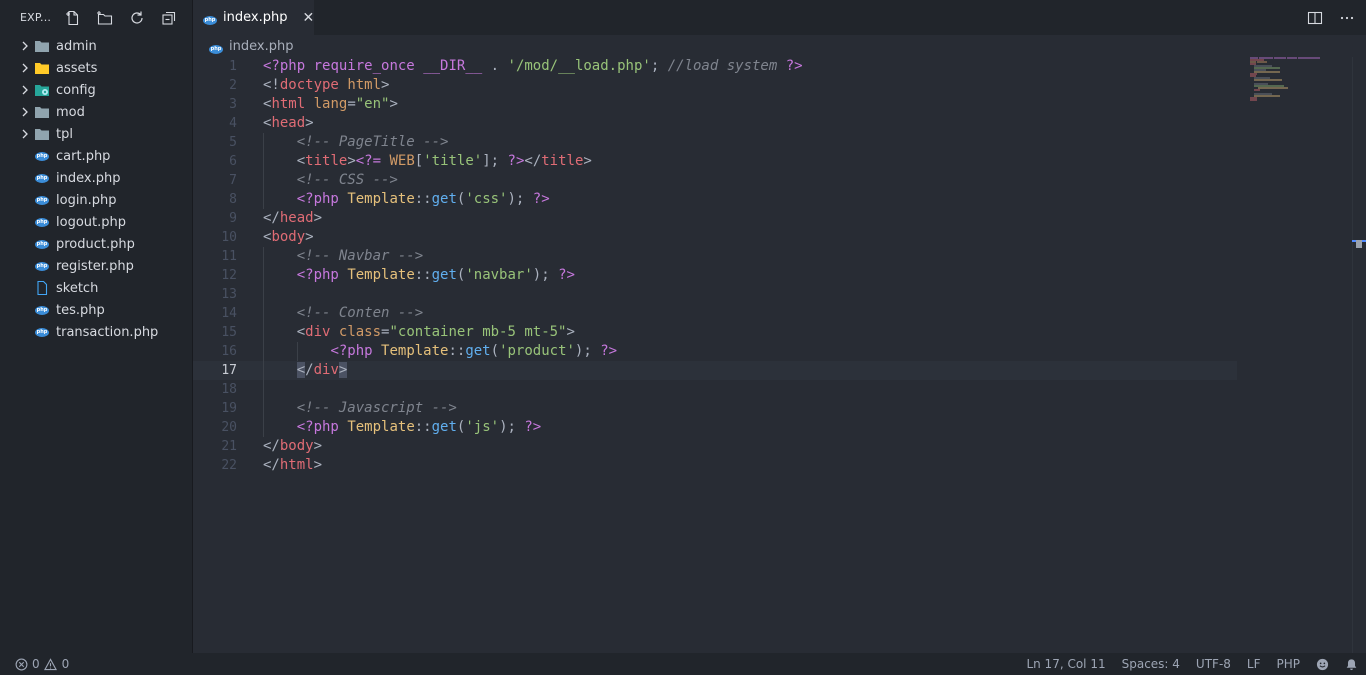 This screenshot has height=675, width=1366. I want to click on tree-item-cart-php: php cart.php, so click(96, 156).